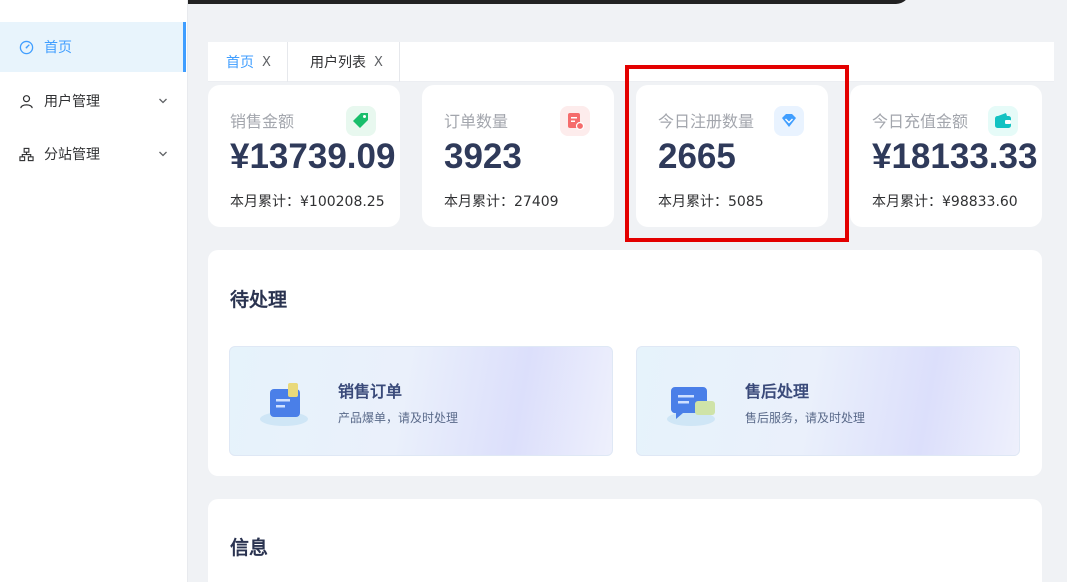 The image size is (1067, 582). I want to click on tab-user-list: 用户列表 X, so click(346, 62).